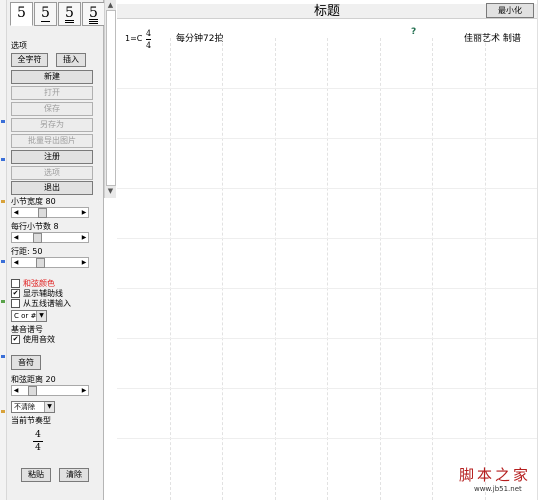  I want to click on chord-color-checkbox: 和弦颜色, so click(33, 283).